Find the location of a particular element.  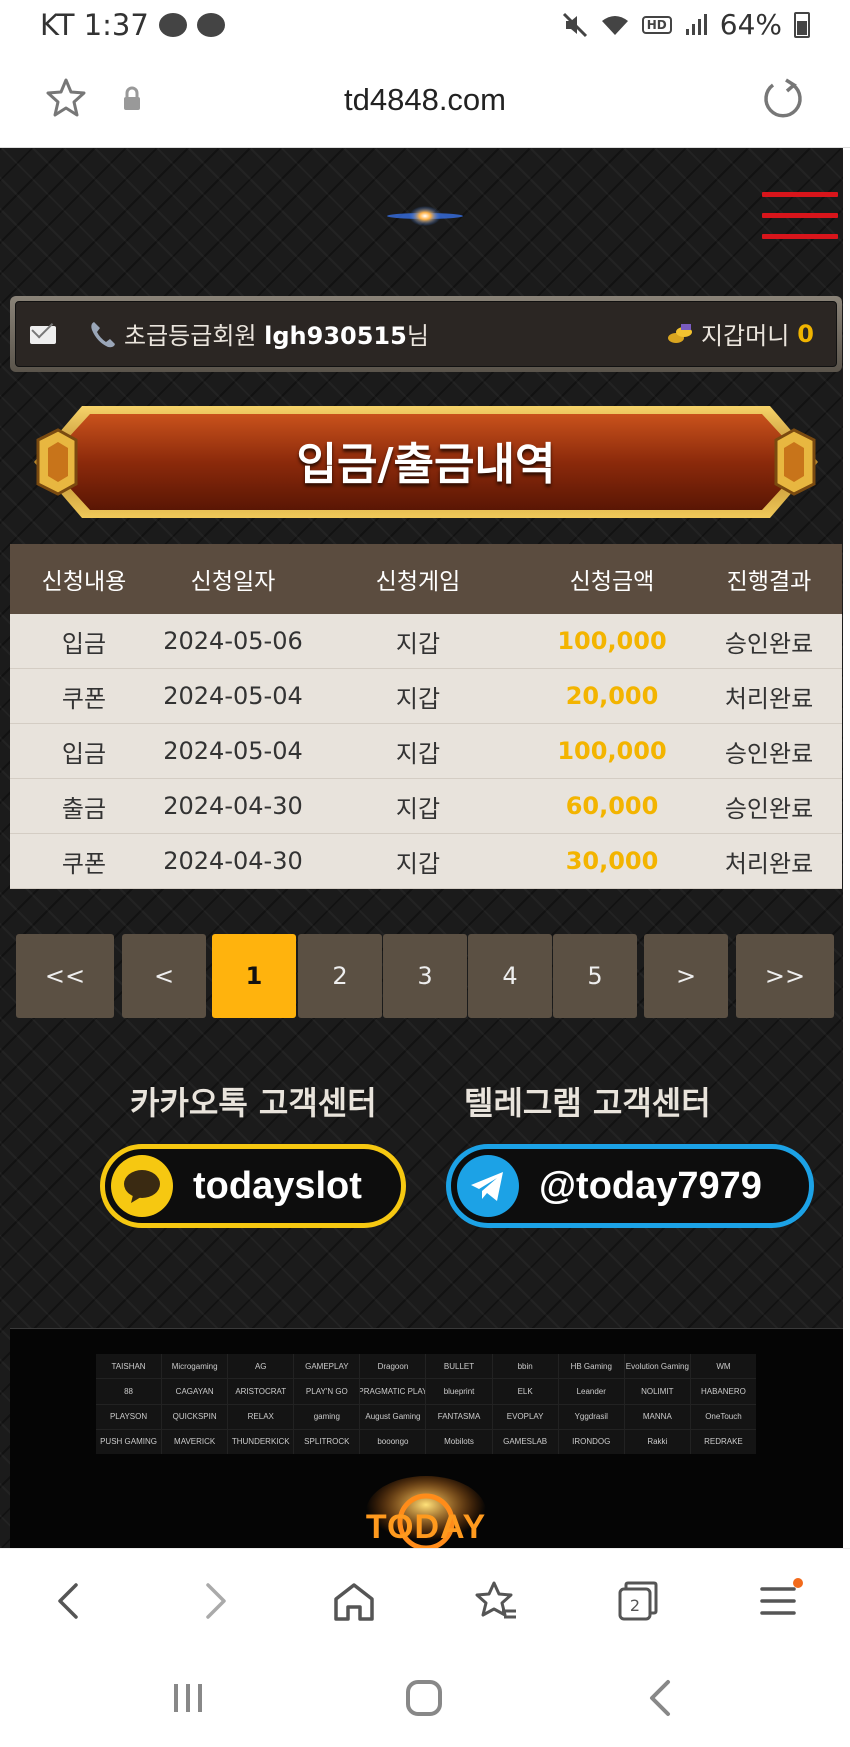

provider-logo: gaming is located at coordinates (327, 1416).